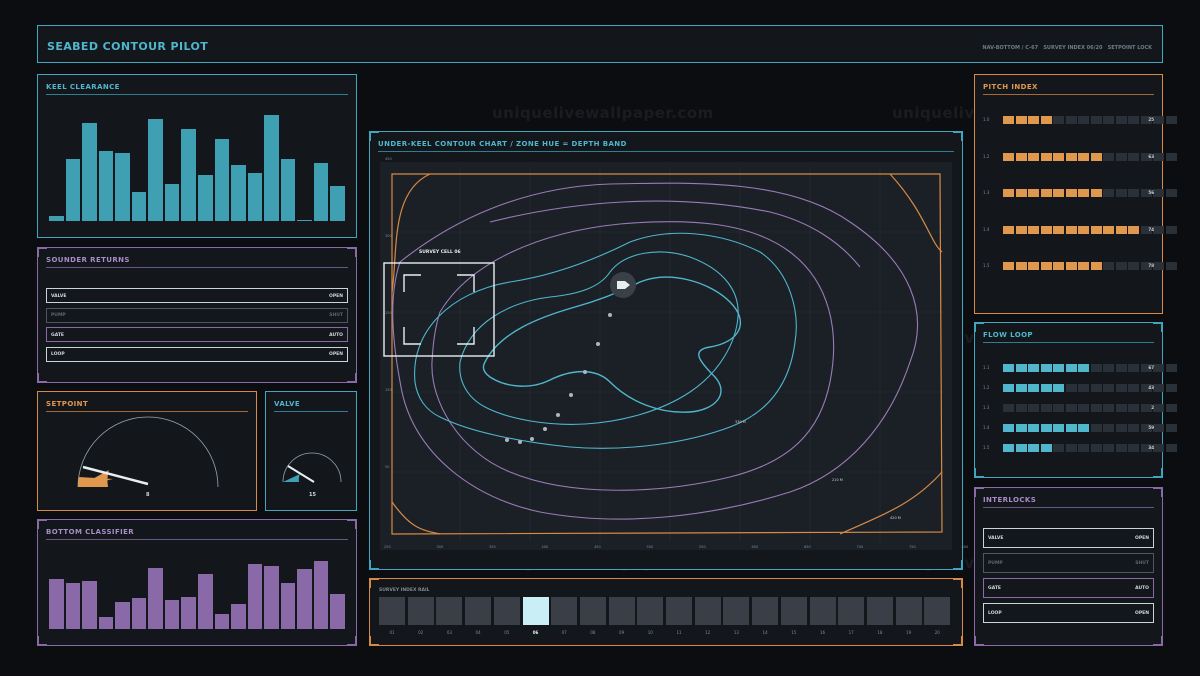 Image resolution: width=1200 pixels, height=676 pixels. I want to click on survey-index-label: 12, so click(708, 632).